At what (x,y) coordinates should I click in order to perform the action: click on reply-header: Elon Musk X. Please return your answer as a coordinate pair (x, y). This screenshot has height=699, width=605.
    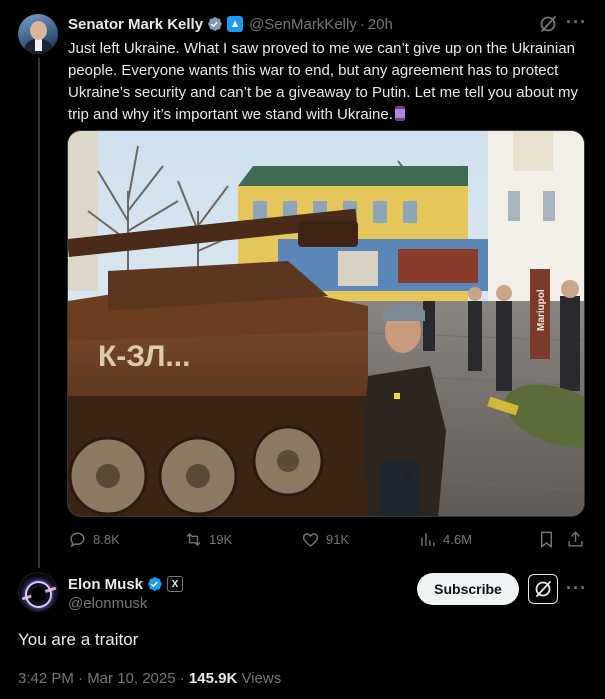
    Looking at the image, I should click on (126, 584).